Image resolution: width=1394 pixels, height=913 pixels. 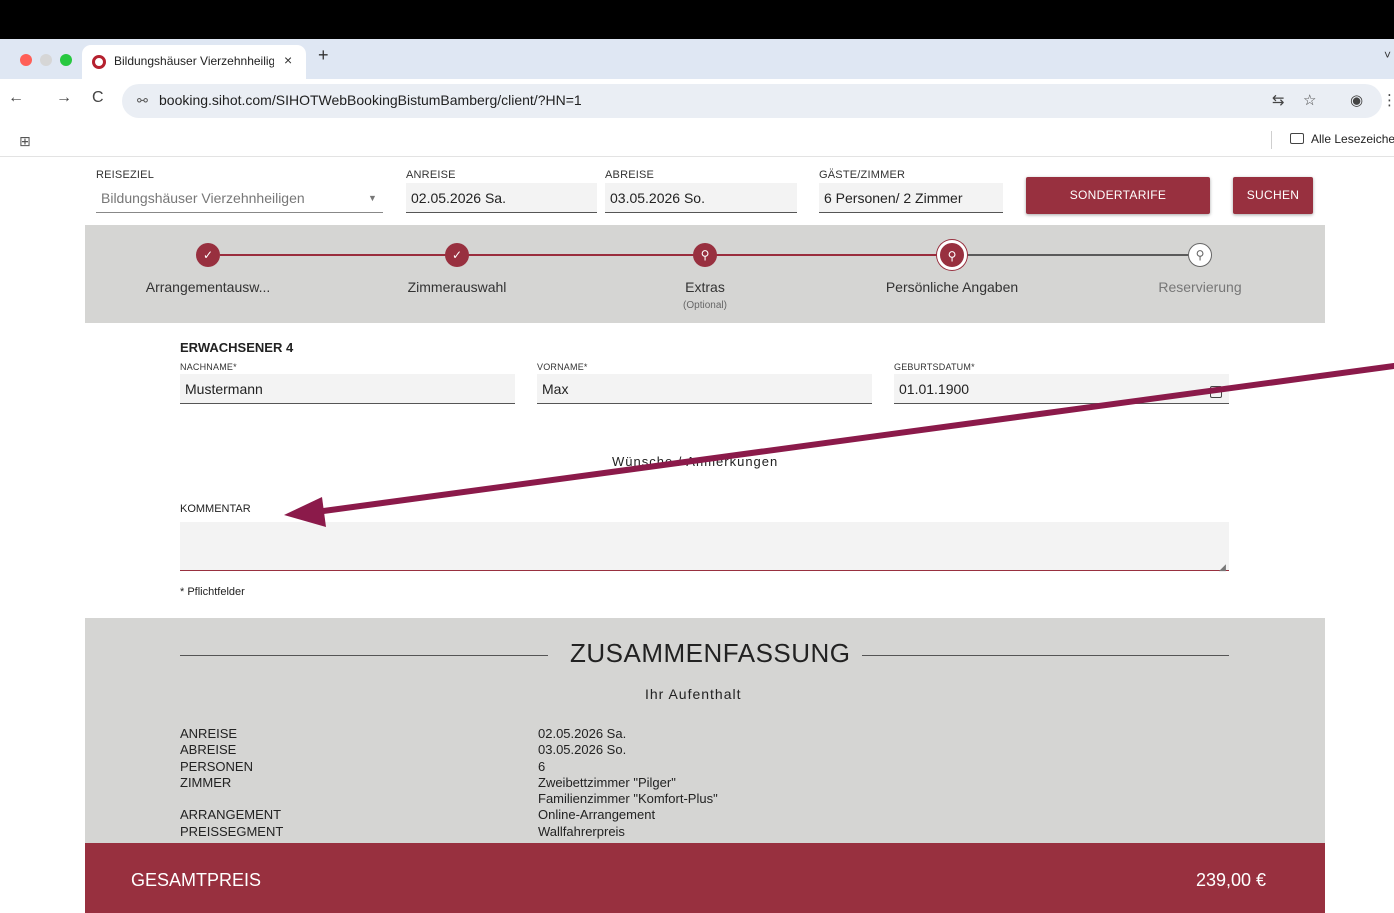 I want to click on annotation-arrow, so click(x=839, y=445).